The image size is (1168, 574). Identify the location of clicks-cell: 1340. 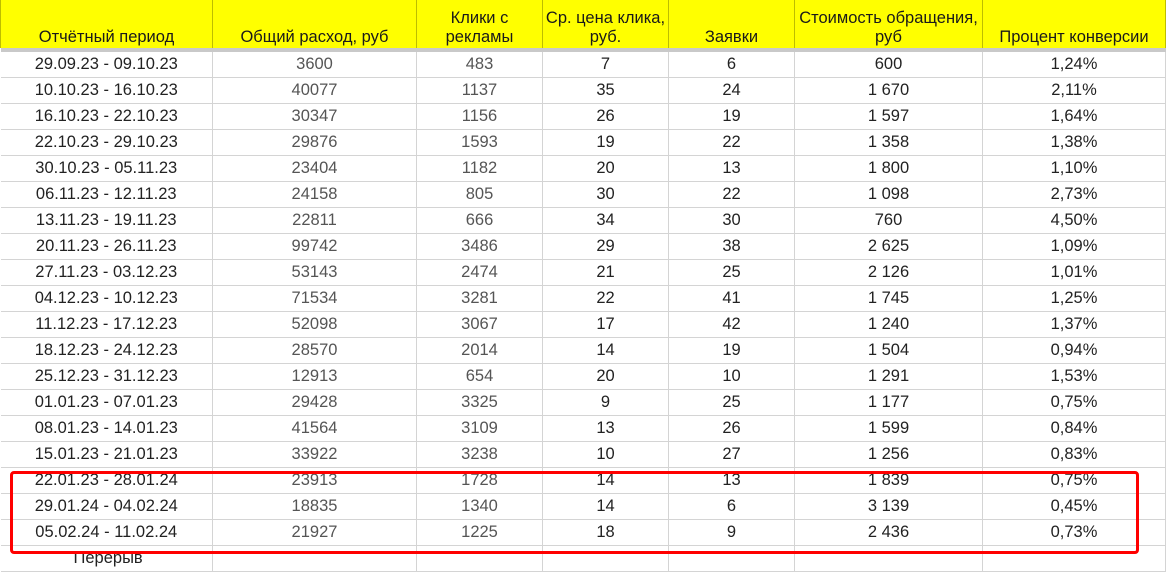
(479, 506).